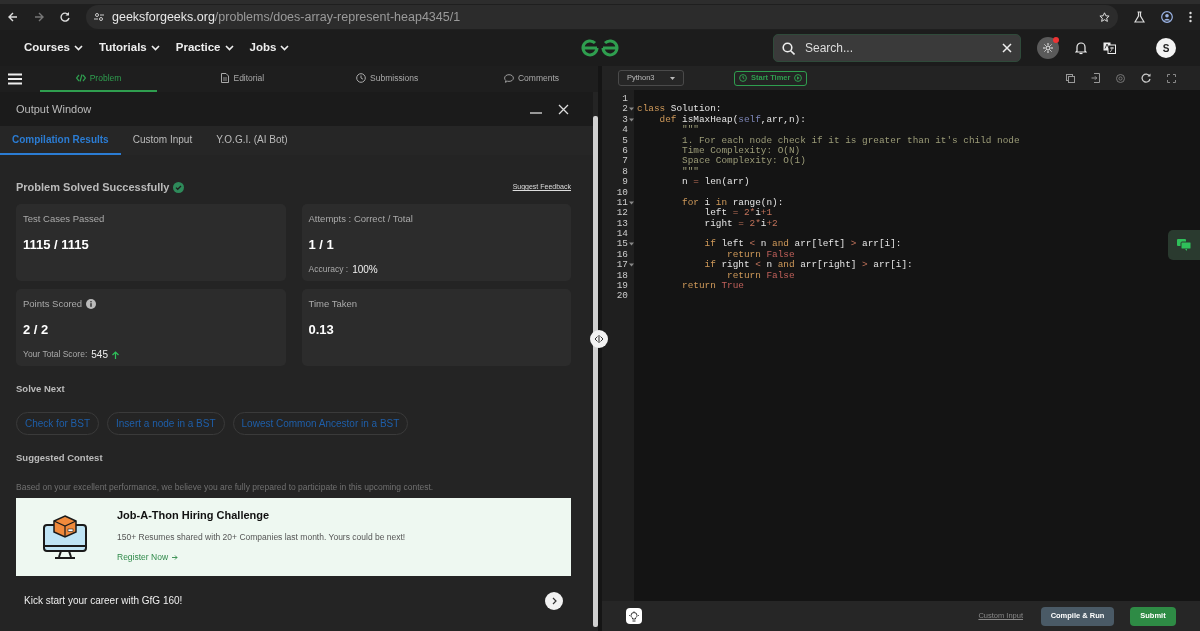  Describe the element at coordinates (1171, 78) in the screenshot. I see `fullscreen-icon` at that location.